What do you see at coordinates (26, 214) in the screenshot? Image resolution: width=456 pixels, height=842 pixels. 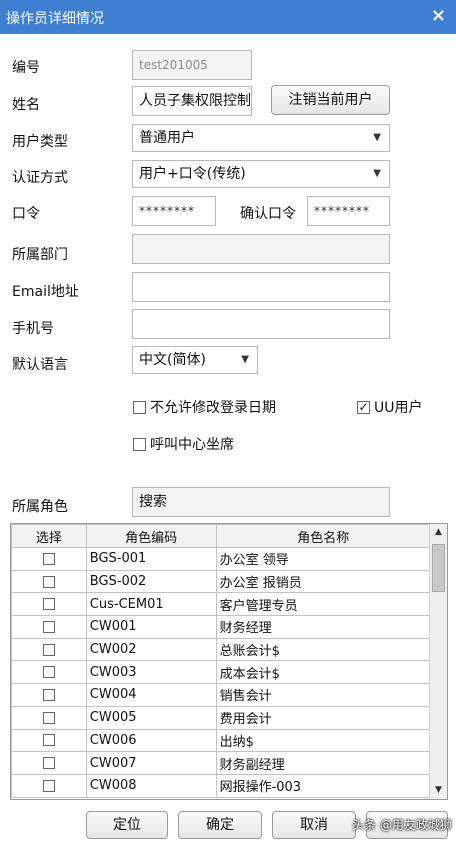 I see `password-label: 口令` at bounding box center [26, 214].